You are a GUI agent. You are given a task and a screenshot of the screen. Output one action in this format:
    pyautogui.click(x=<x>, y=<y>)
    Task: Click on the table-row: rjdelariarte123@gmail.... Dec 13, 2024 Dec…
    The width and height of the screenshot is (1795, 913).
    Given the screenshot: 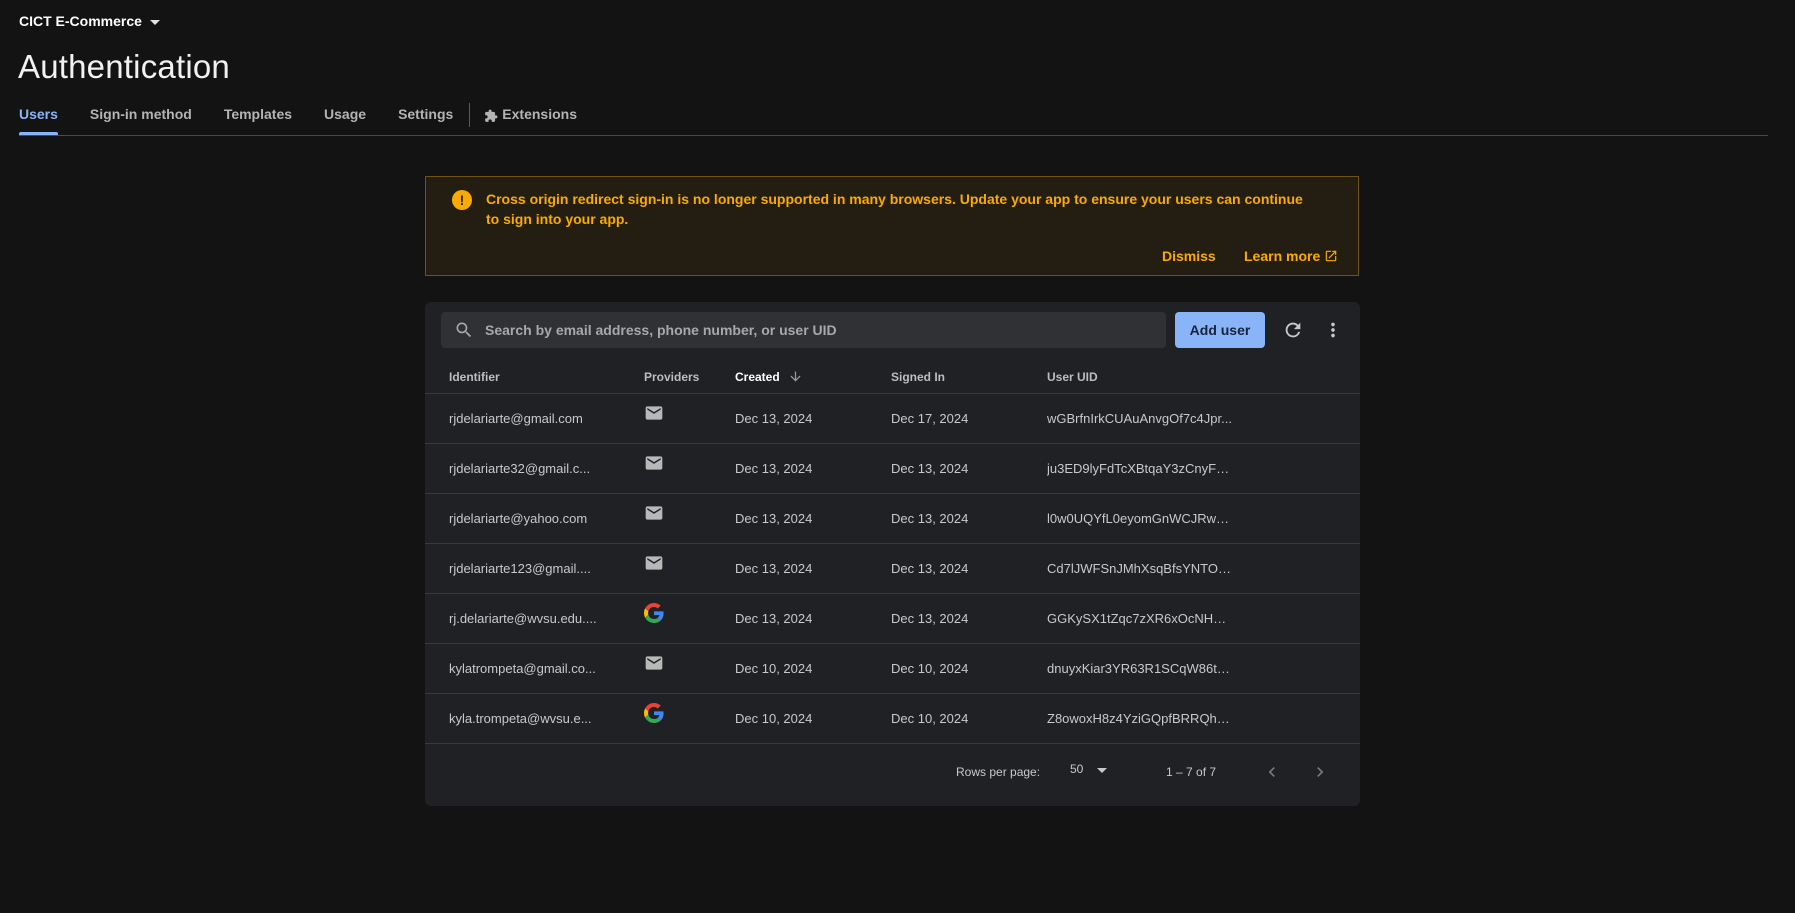 What is the action you would take?
    pyautogui.click(x=892, y=569)
    